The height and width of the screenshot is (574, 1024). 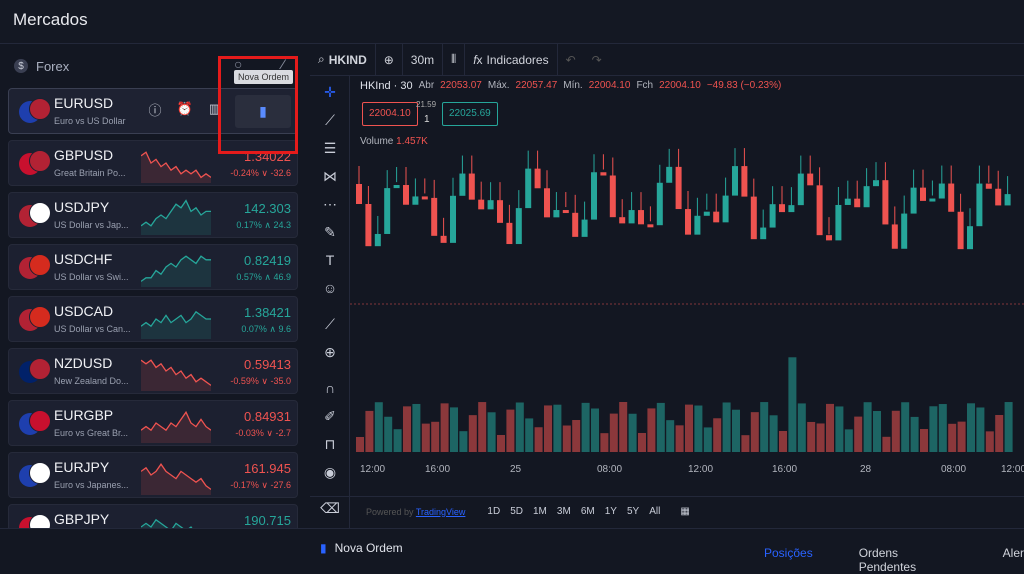 I want to click on lock-icon: ⊓, so click(x=330, y=446).